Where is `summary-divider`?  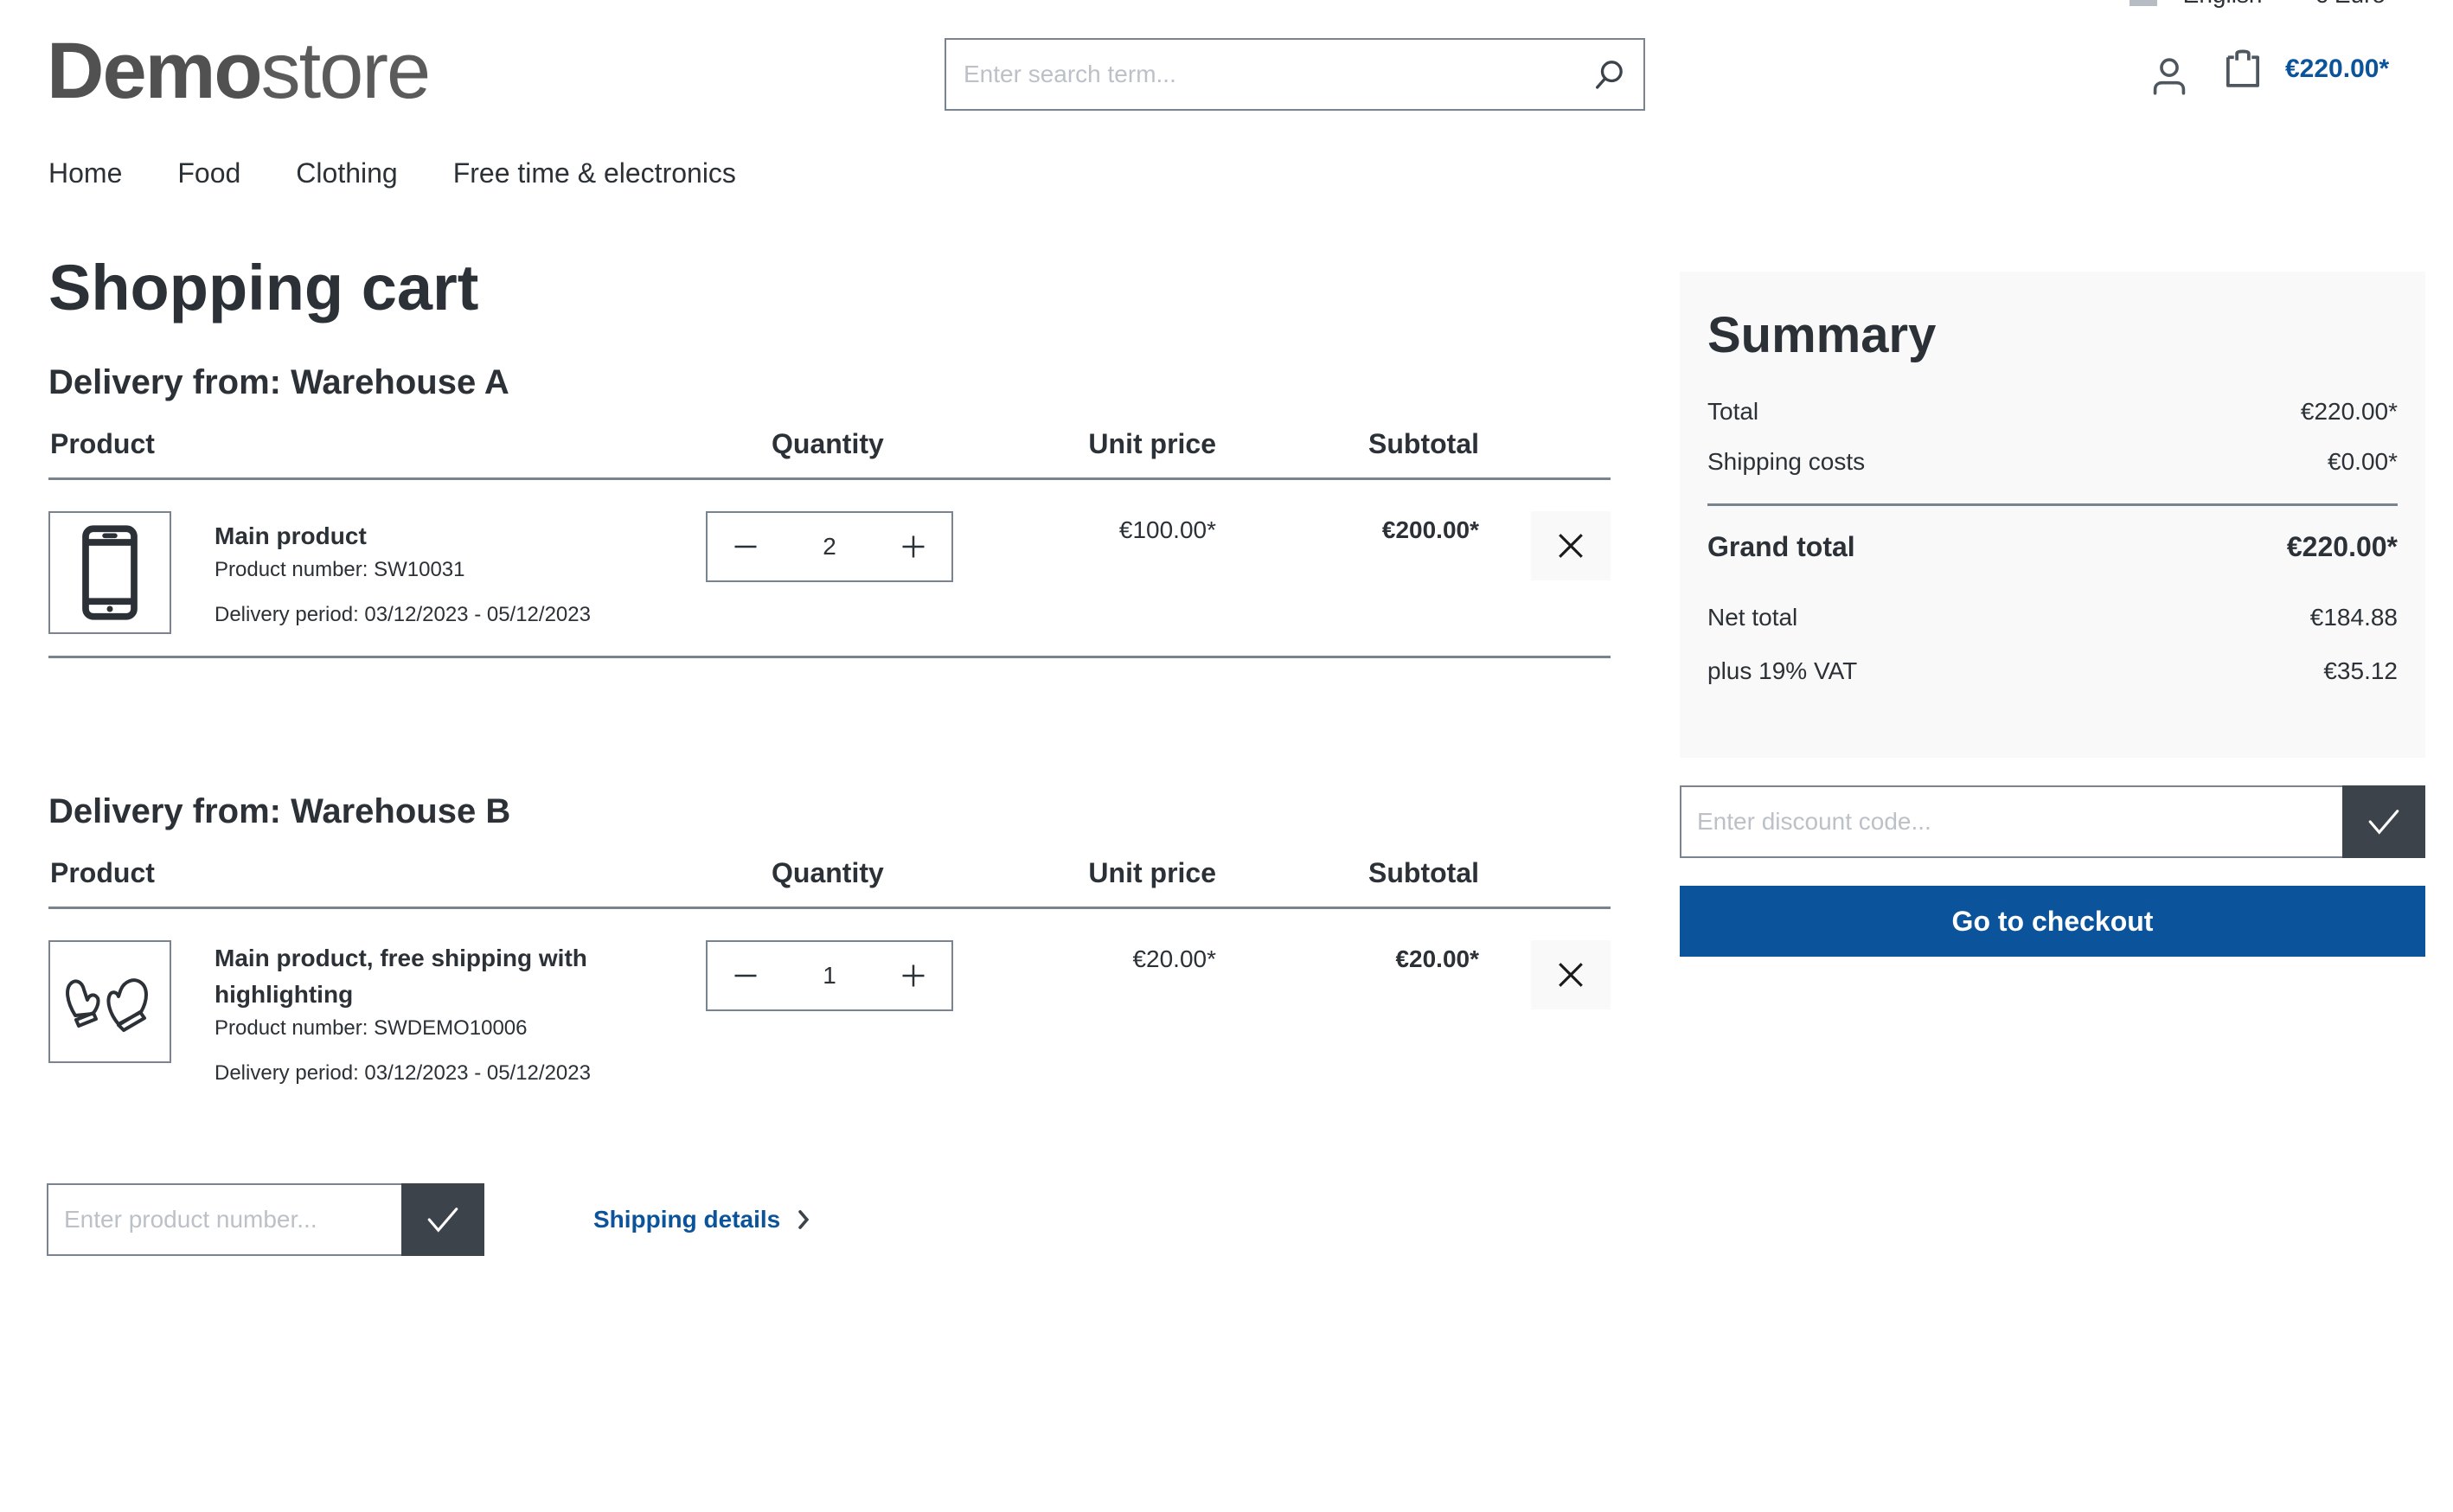 summary-divider is located at coordinates (2053, 504).